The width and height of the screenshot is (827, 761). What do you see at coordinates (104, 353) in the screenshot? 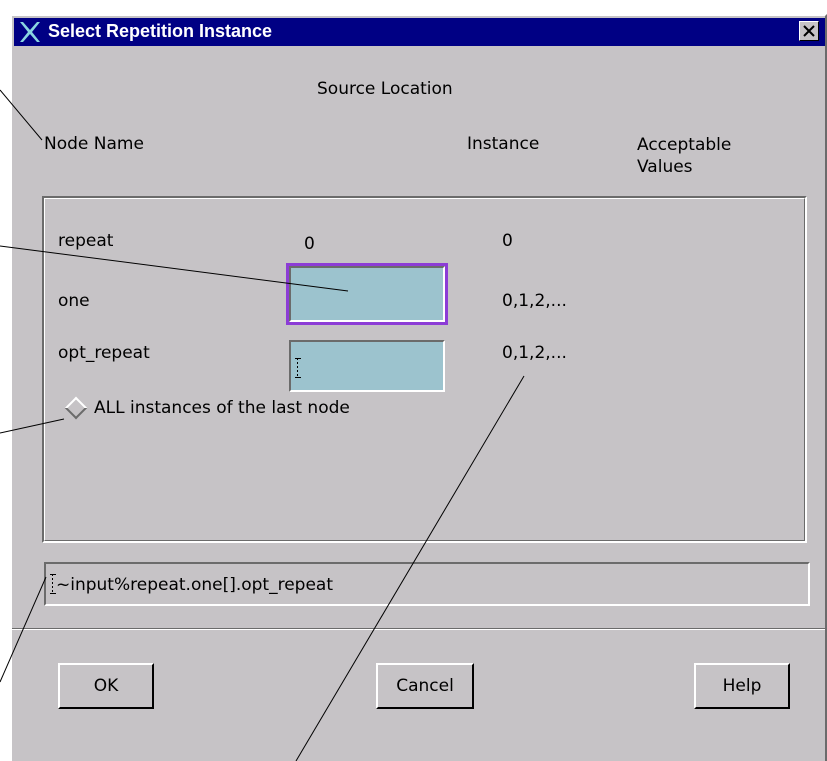
I see `node-name-opt-repeat: opt_repeat` at bounding box center [104, 353].